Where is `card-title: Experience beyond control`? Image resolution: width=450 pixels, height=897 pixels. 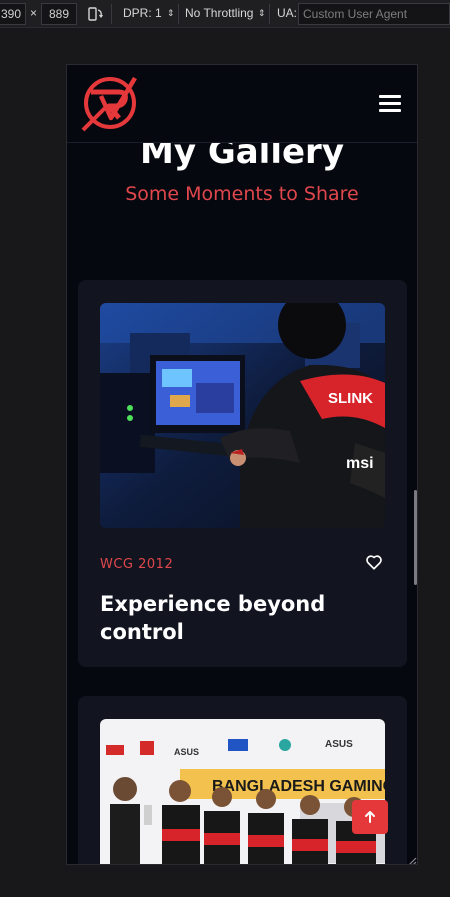
card-title: Experience beyond control is located at coordinates (235, 618).